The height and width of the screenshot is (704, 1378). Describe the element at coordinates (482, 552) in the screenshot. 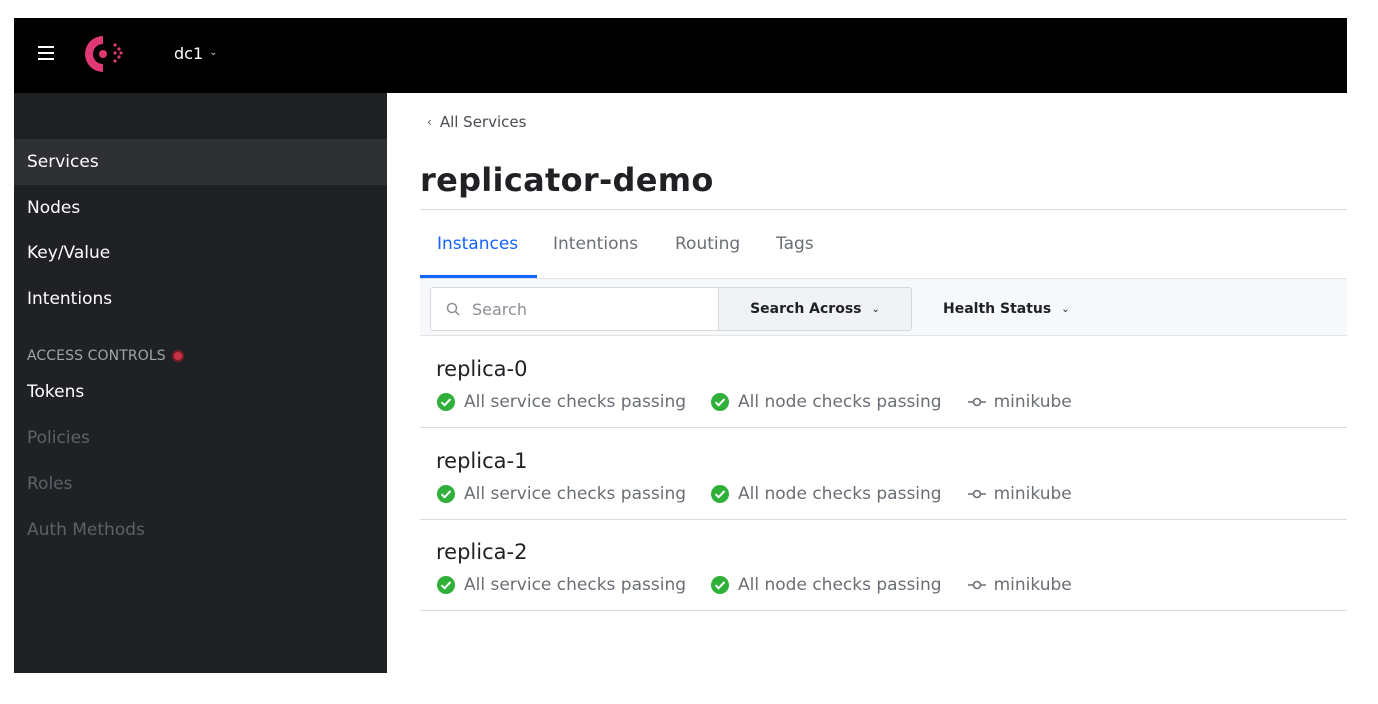

I see `instance-name: replica-2` at that location.